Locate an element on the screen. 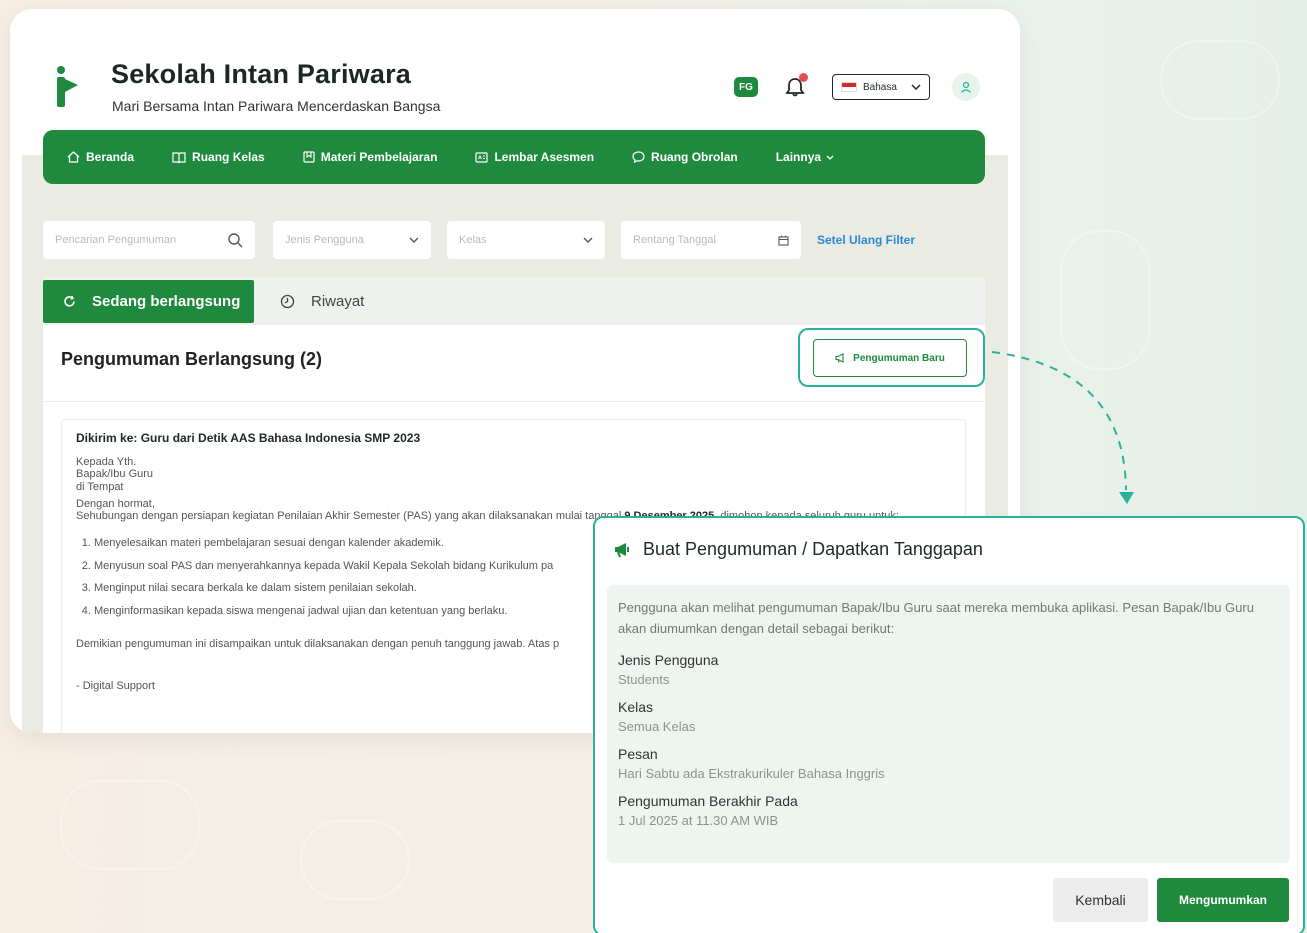 Image resolution: width=1307 pixels, height=933 pixels. new-announcement-button: Pengumuman Baru is located at coordinates (890, 358).